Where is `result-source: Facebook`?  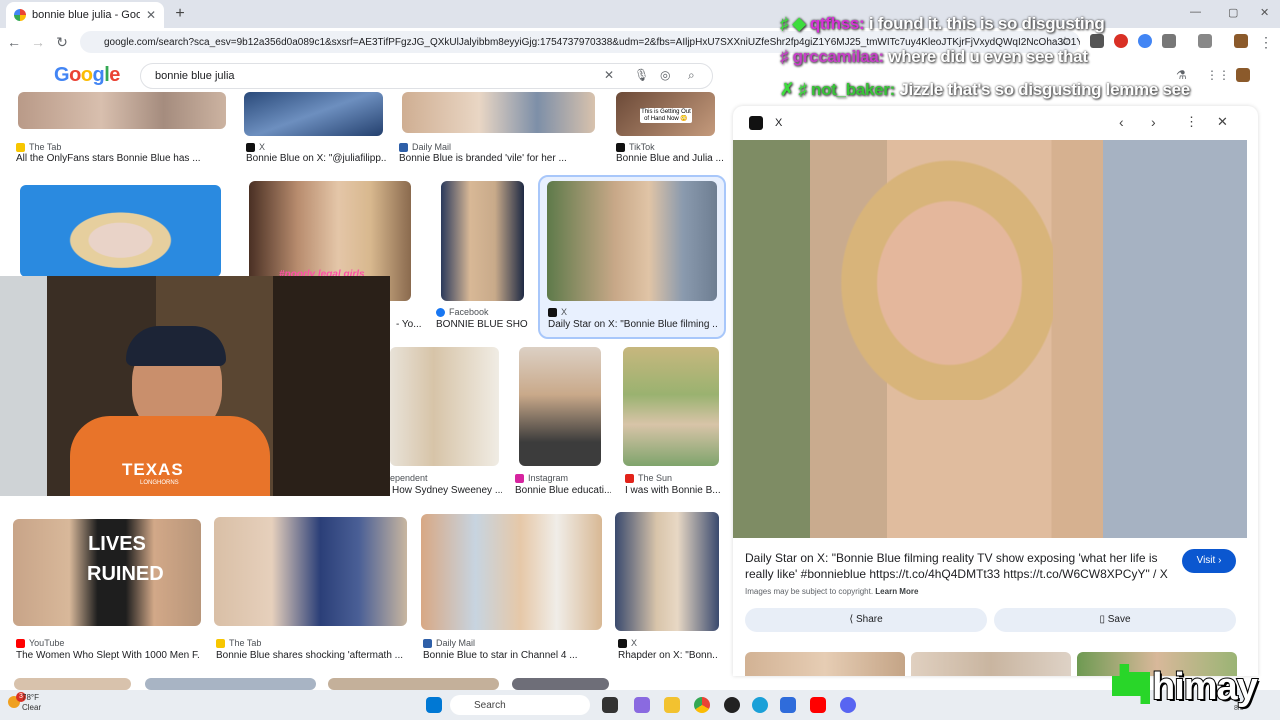 result-source: Facebook is located at coordinates (462, 312).